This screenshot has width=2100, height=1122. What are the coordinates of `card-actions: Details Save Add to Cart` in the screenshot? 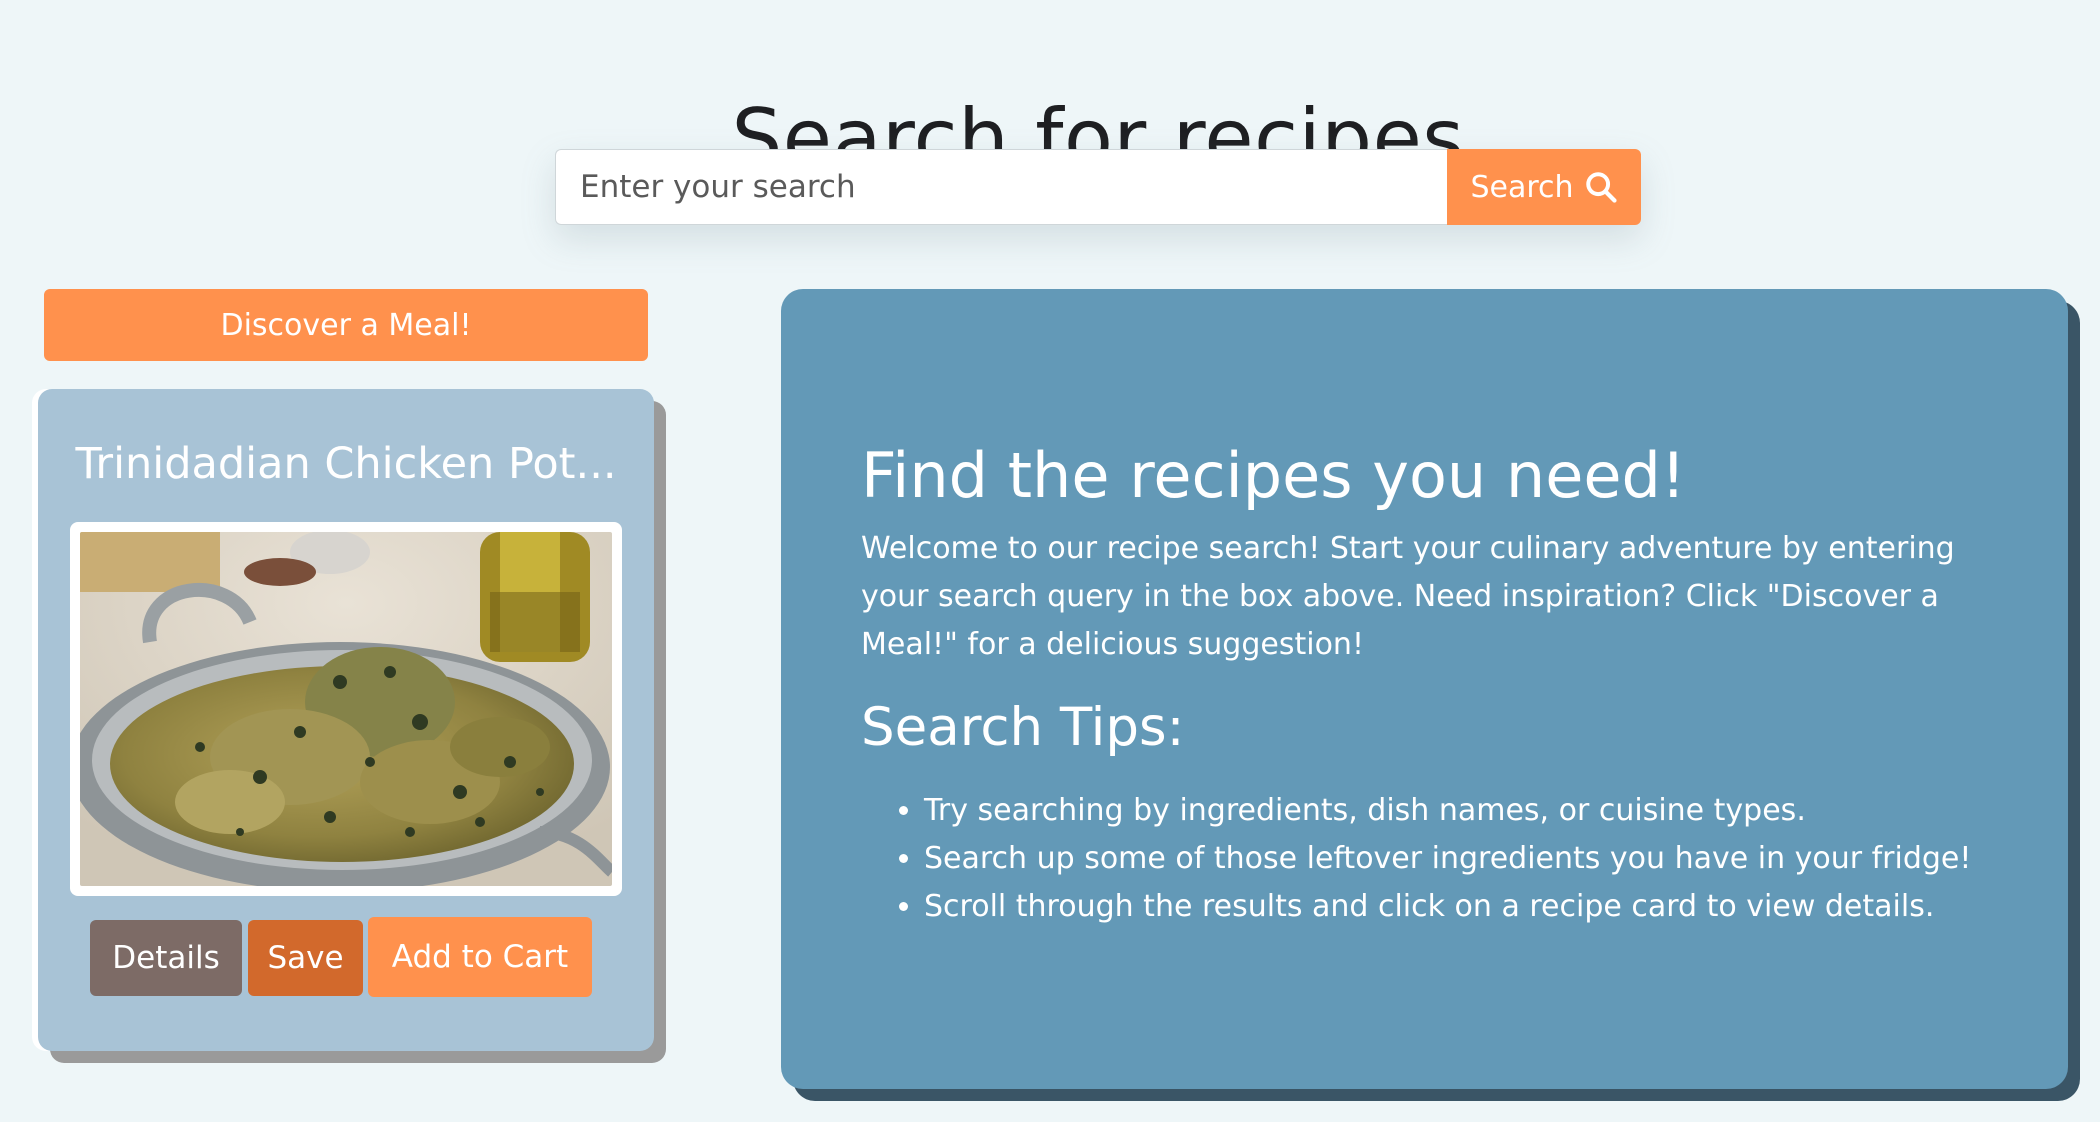 It's located at (346, 957).